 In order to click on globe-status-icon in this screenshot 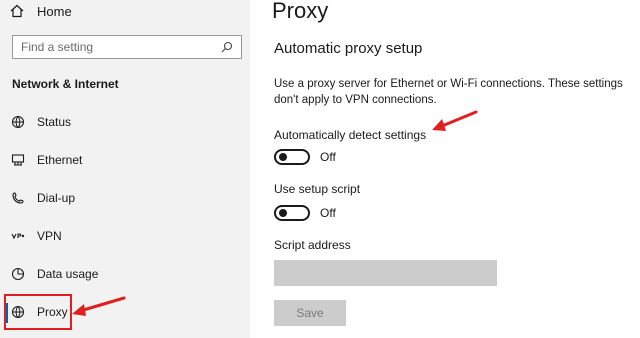, I will do `click(18, 122)`.